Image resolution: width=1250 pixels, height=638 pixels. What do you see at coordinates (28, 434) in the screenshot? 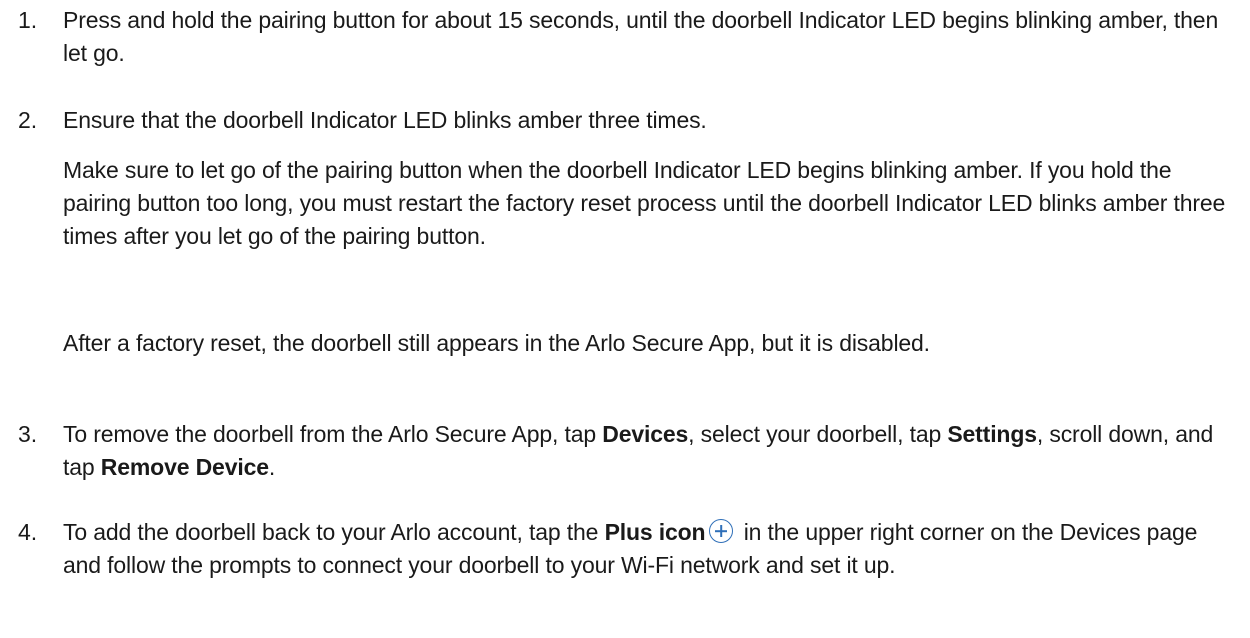
I see `step-number: 3.` at bounding box center [28, 434].